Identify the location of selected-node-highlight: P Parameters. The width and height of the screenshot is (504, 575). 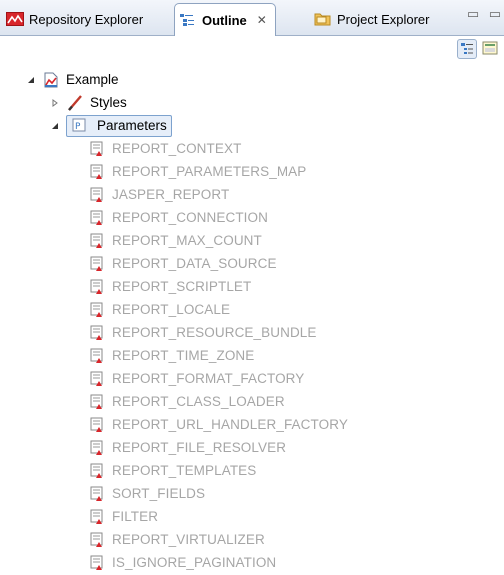
(119, 125).